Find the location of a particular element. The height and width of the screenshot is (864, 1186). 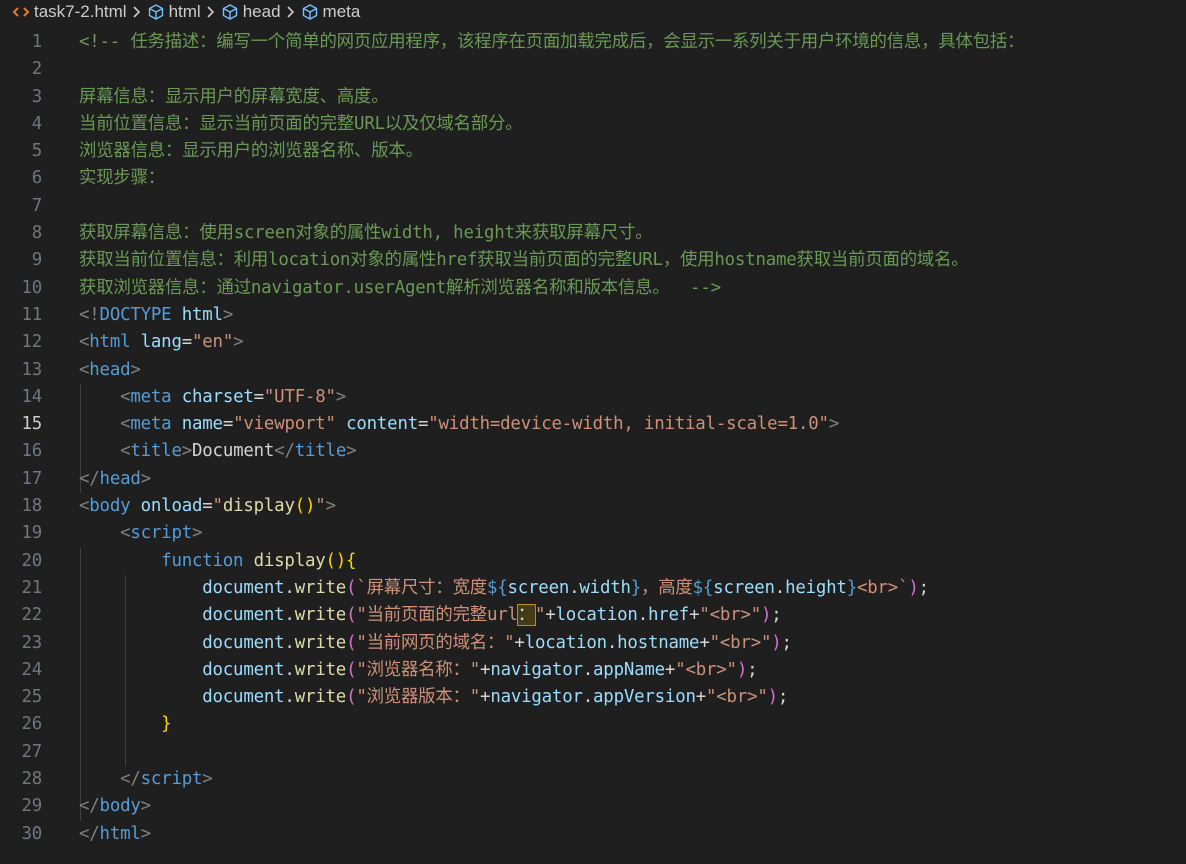

code-token: 实现步骤： is located at coordinates (122, 178).